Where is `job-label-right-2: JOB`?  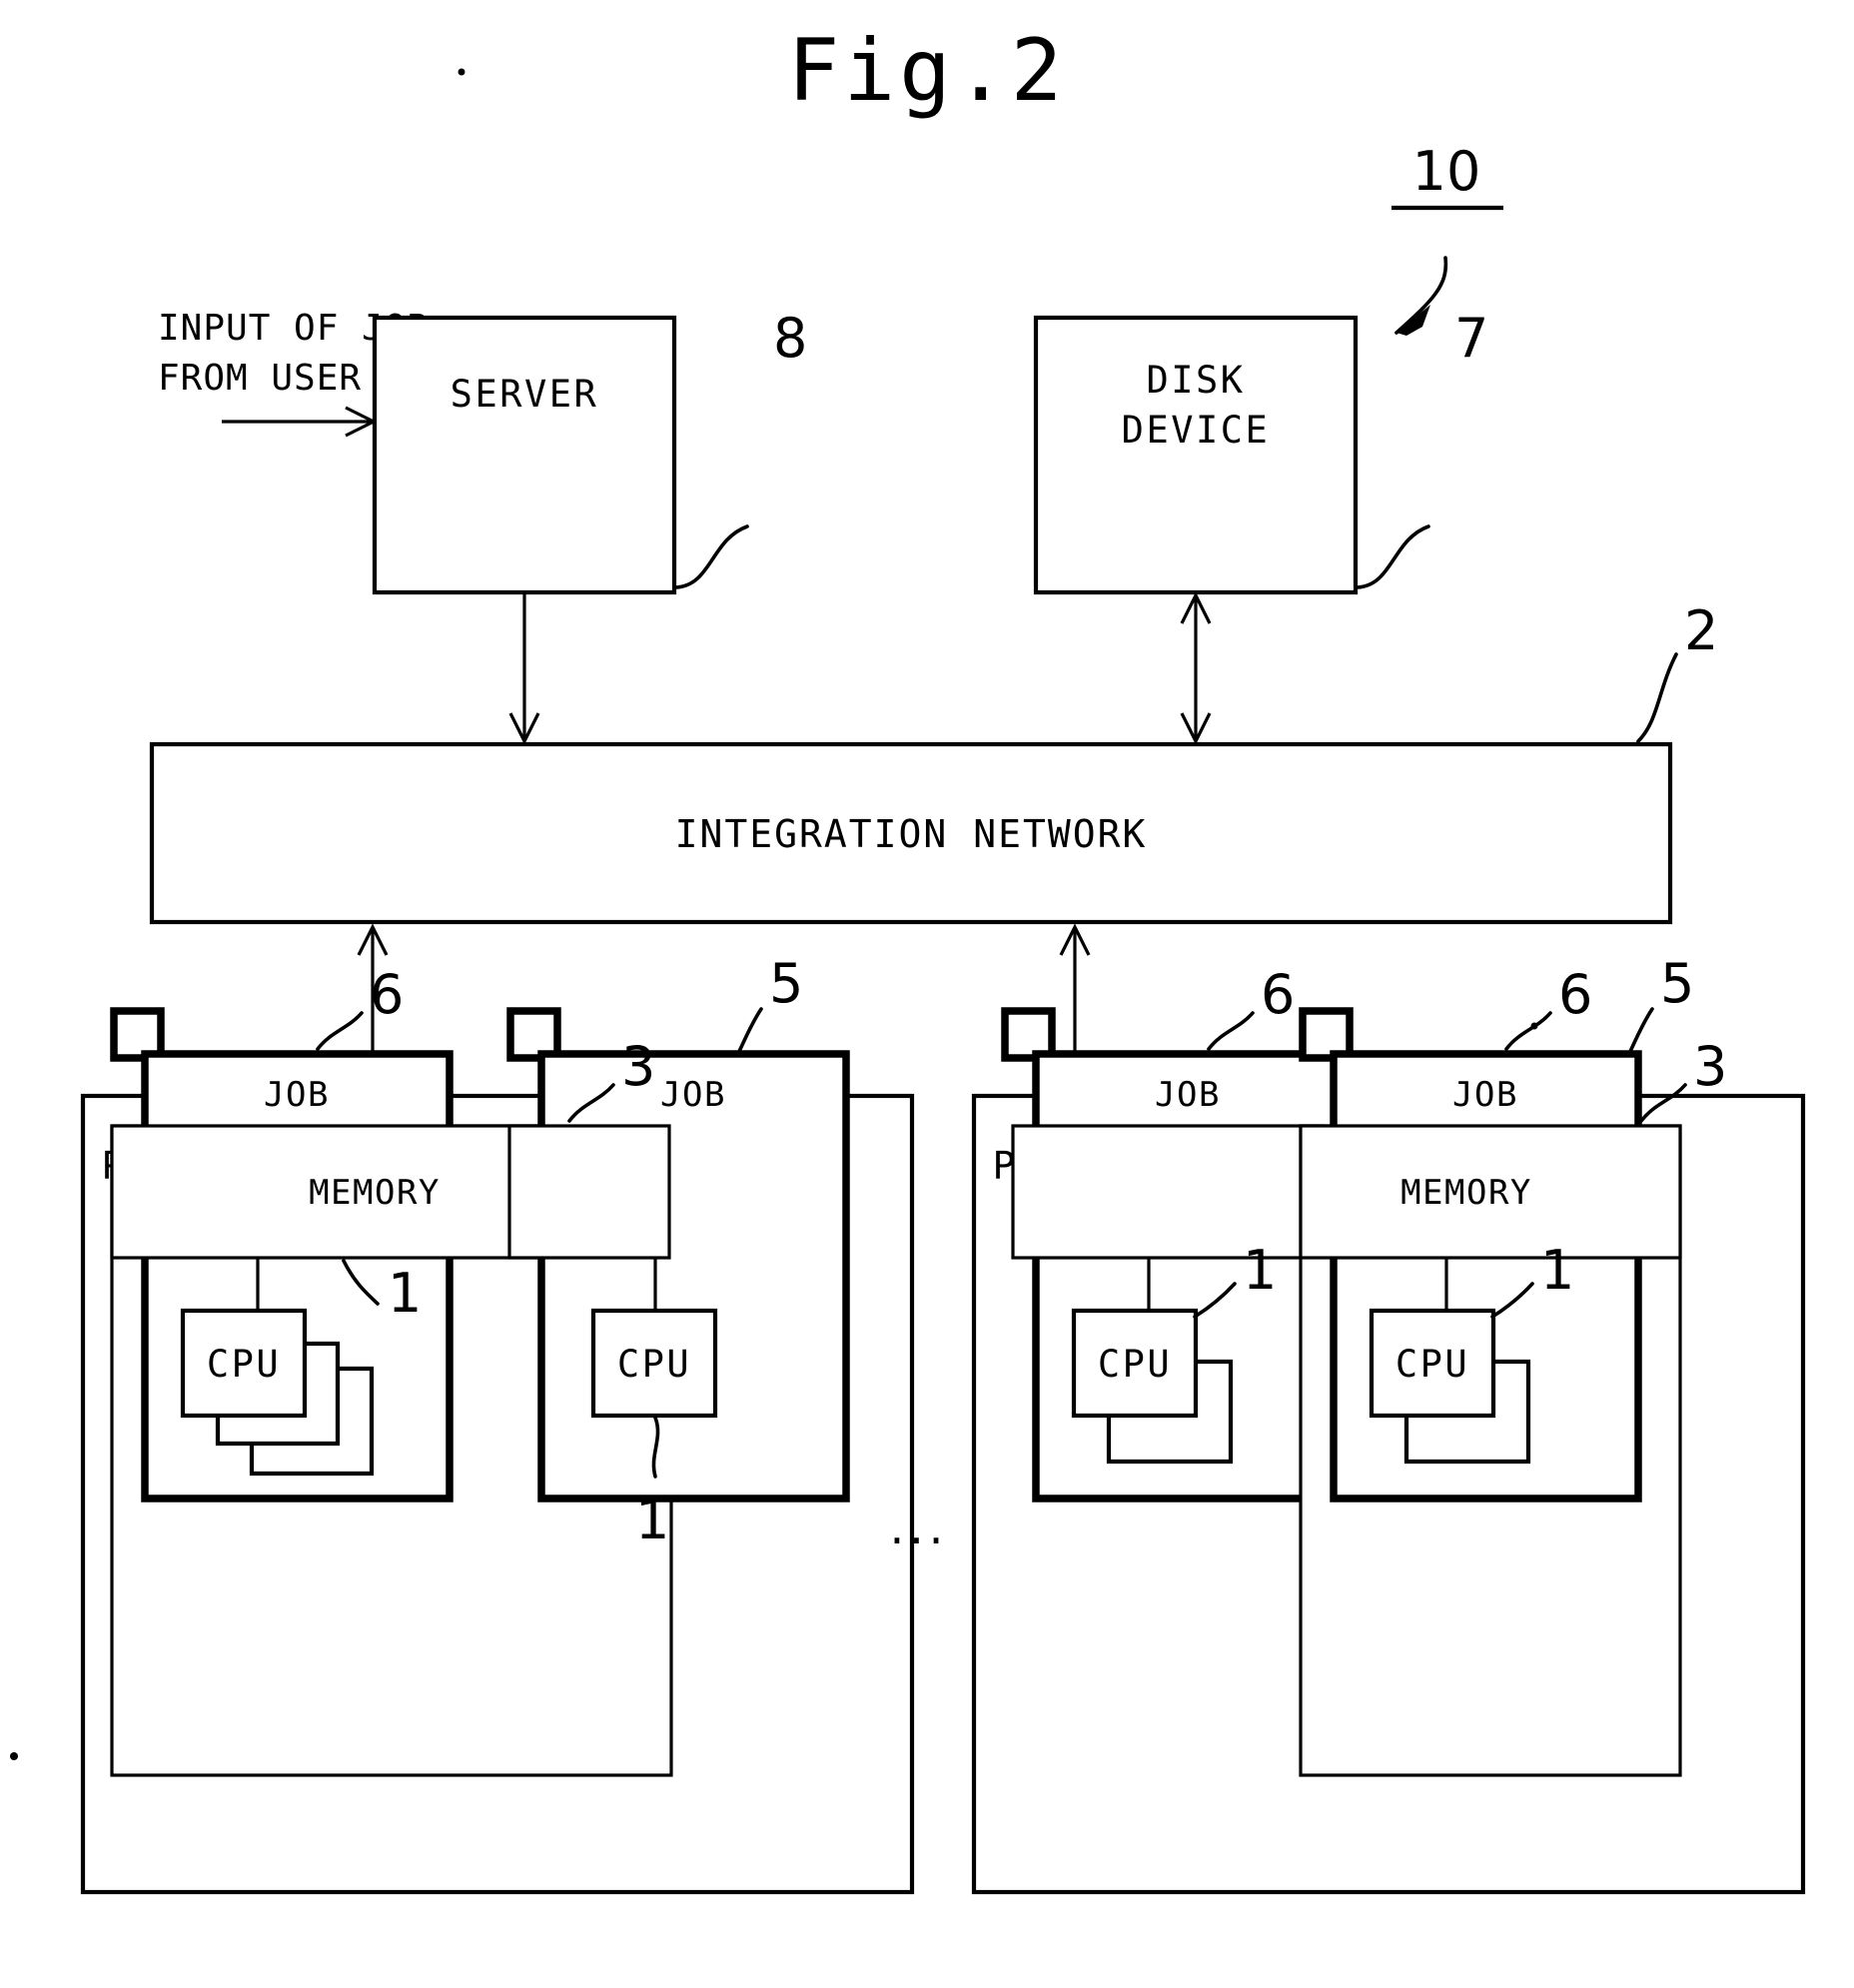 job-label-right-2: JOB is located at coordinates (1485, 1095).